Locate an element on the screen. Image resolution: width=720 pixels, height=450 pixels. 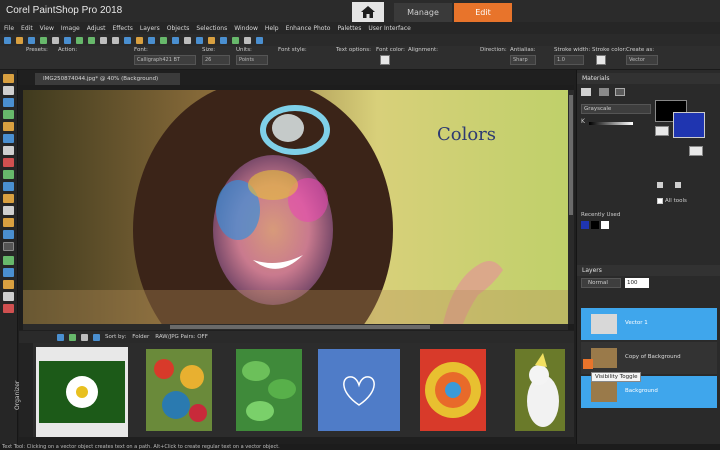
thumbnail-cockatoo is located at coordinates (540, 390).